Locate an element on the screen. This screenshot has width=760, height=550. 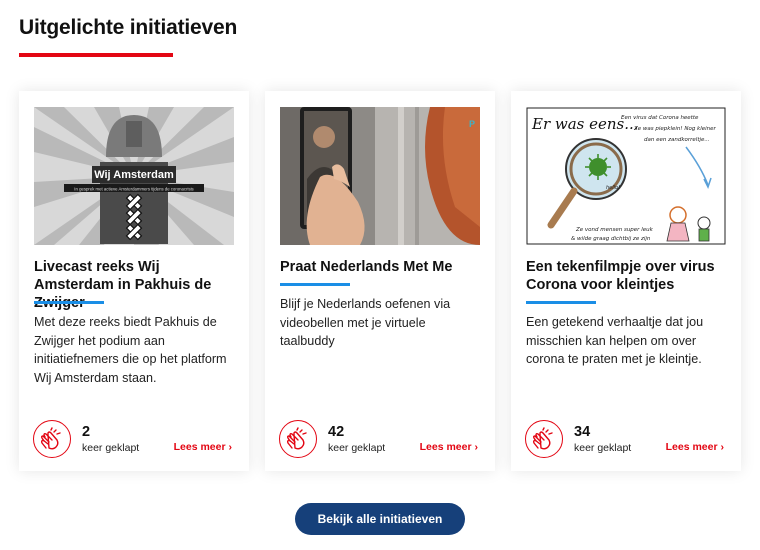
image-story-line1: Een virus dat Corona heette is located at coordinates (660, 118).